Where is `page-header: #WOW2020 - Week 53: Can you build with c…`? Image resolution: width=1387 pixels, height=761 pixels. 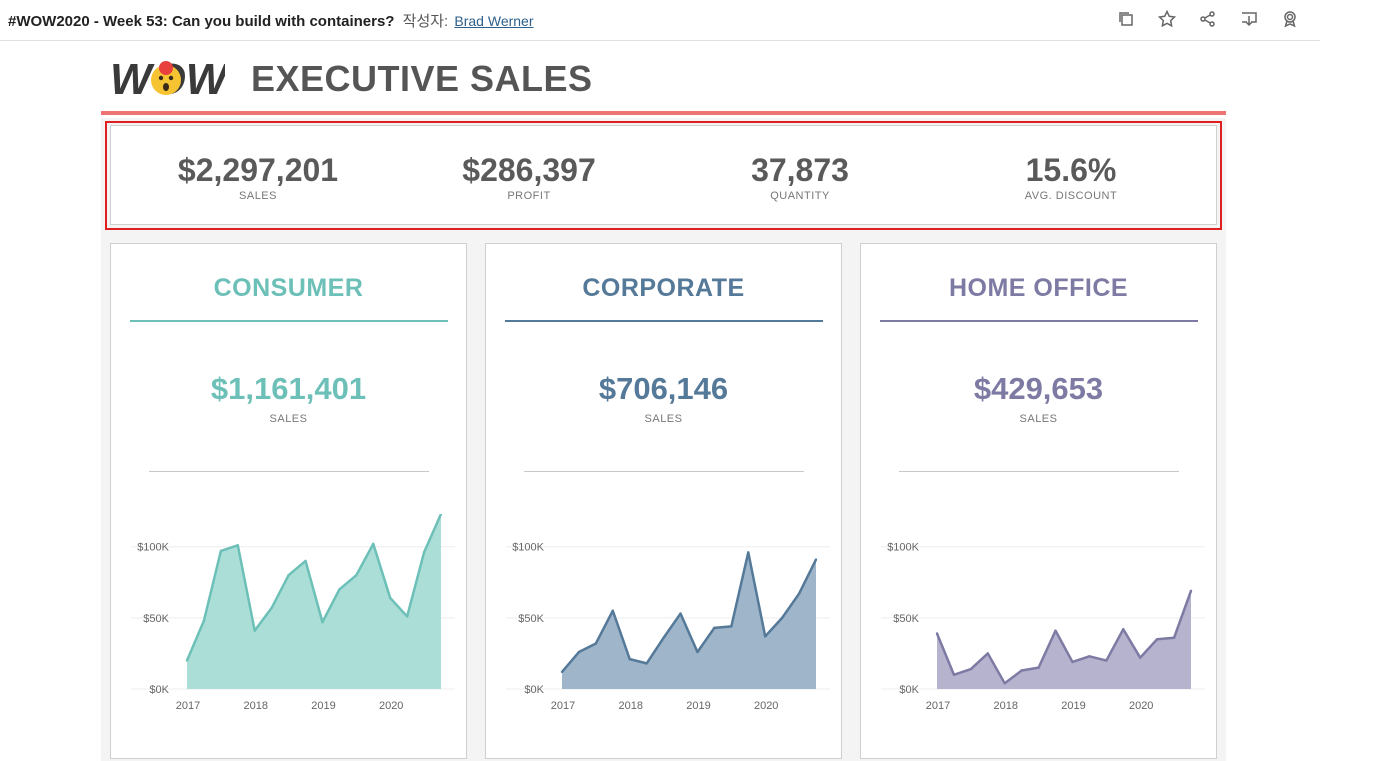 page-header: #WOW2020 - Week 53: Can you build with c… is located at coordinates (660, 20).